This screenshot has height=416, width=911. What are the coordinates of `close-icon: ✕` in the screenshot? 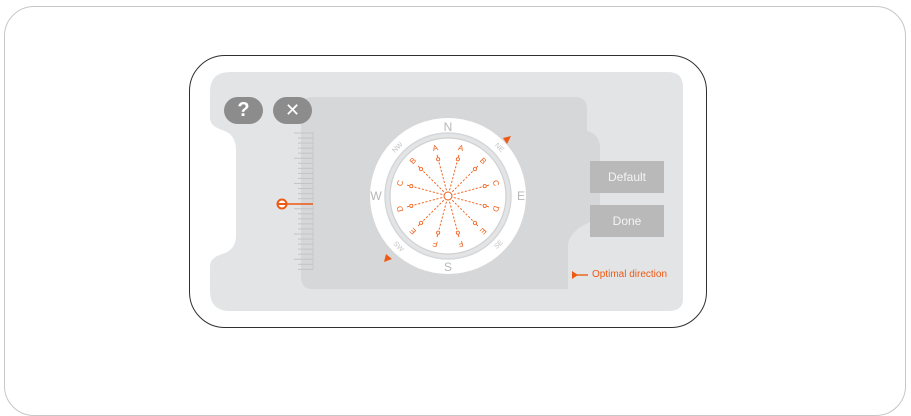 It's located at (292, 110).